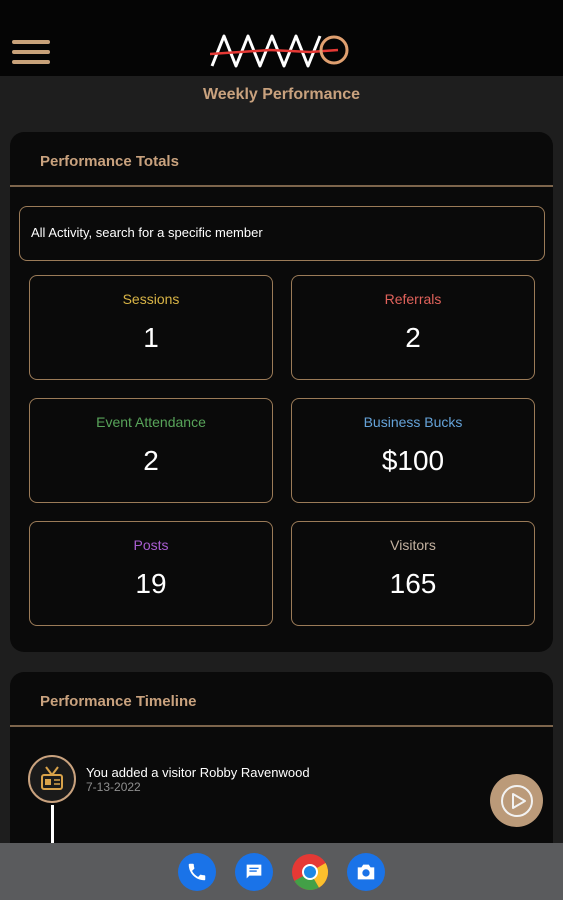 This screenshot has height=900, width=563. I want to click on stat-card-visitors: Visitors 165, so click(413, 573).